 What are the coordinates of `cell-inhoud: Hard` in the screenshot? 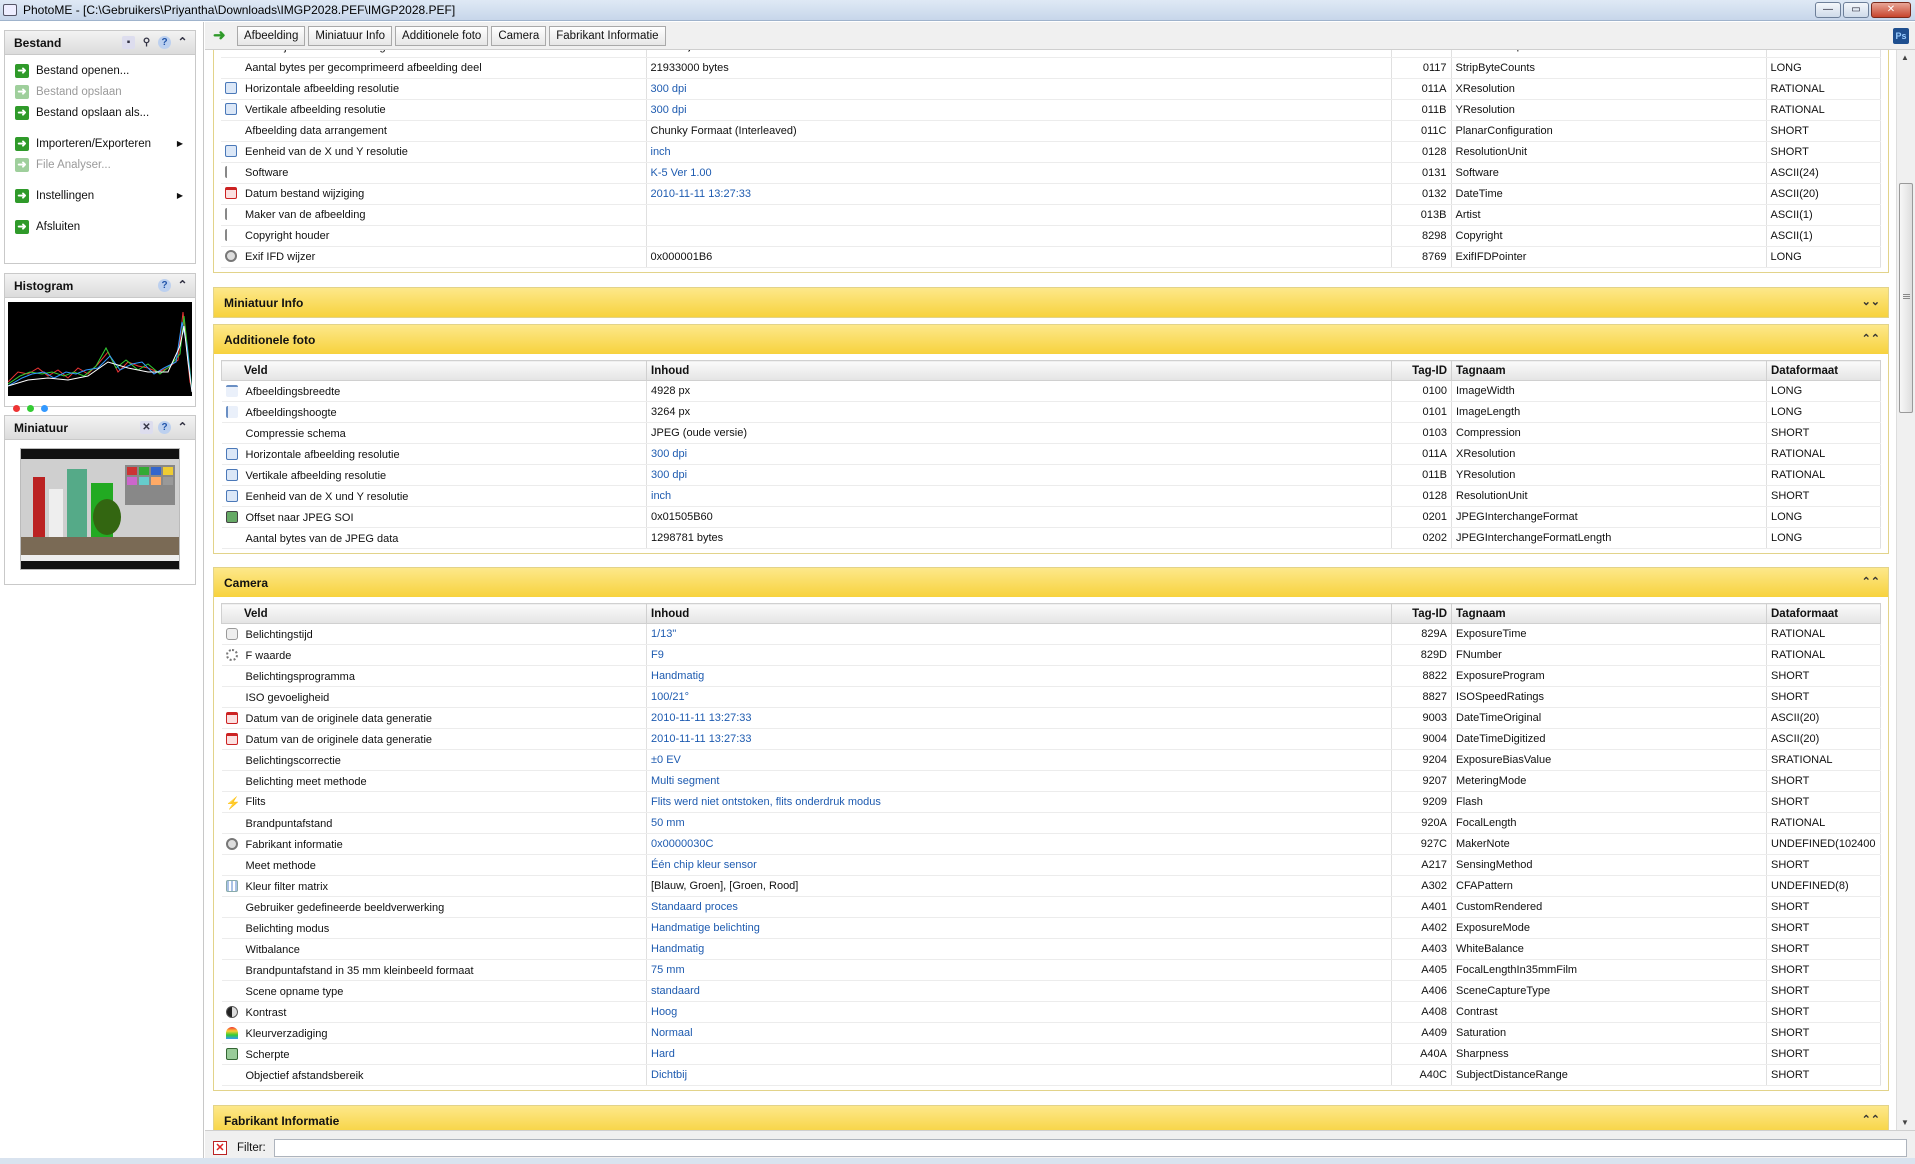 It's located at (1019, 1054).